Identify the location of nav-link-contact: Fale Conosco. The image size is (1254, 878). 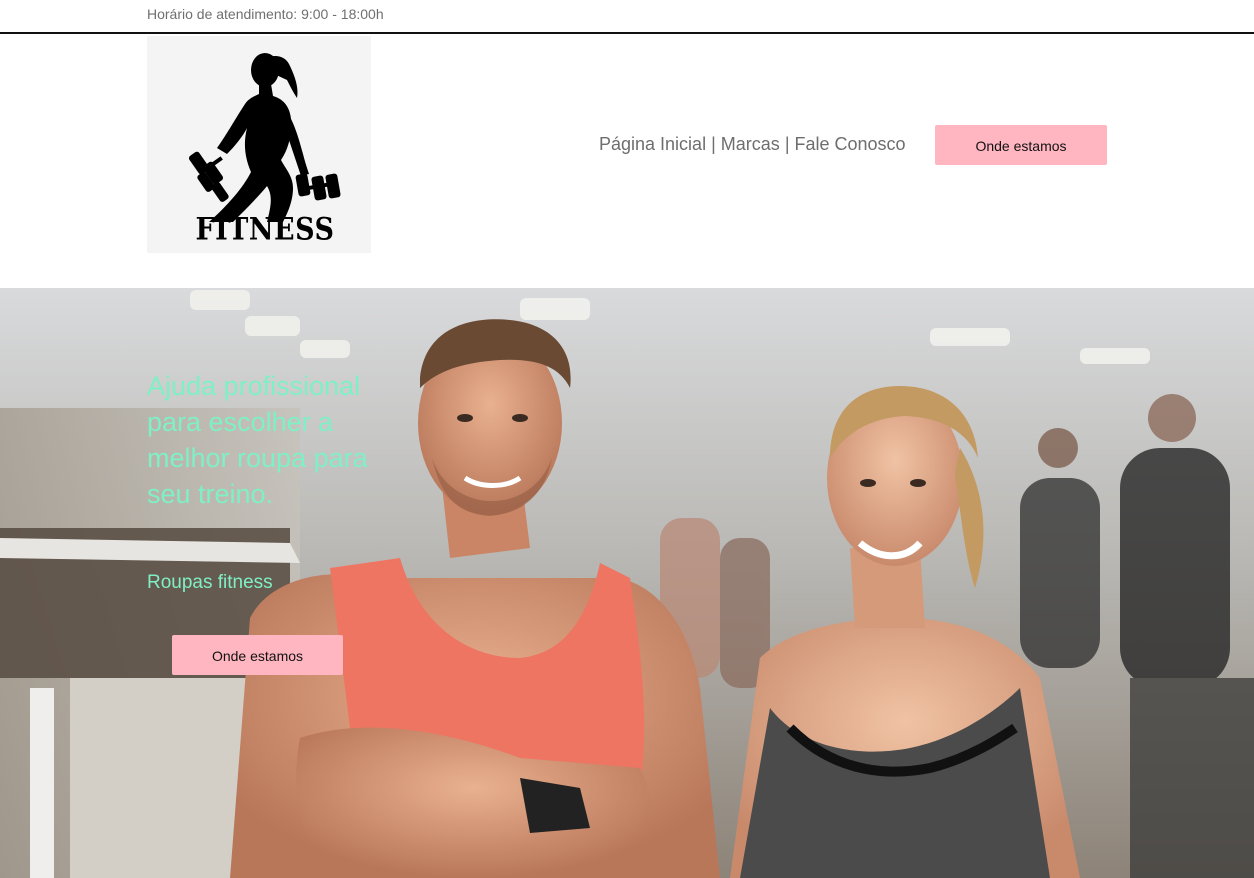
(850, 144).